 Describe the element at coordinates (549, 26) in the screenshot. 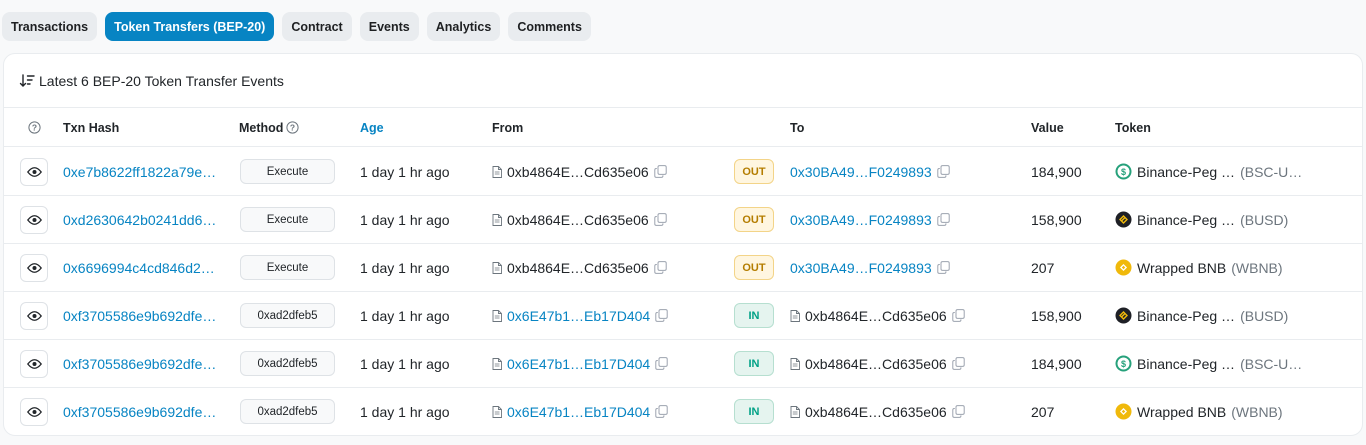

I see `tab-comments: Comments` at that location.